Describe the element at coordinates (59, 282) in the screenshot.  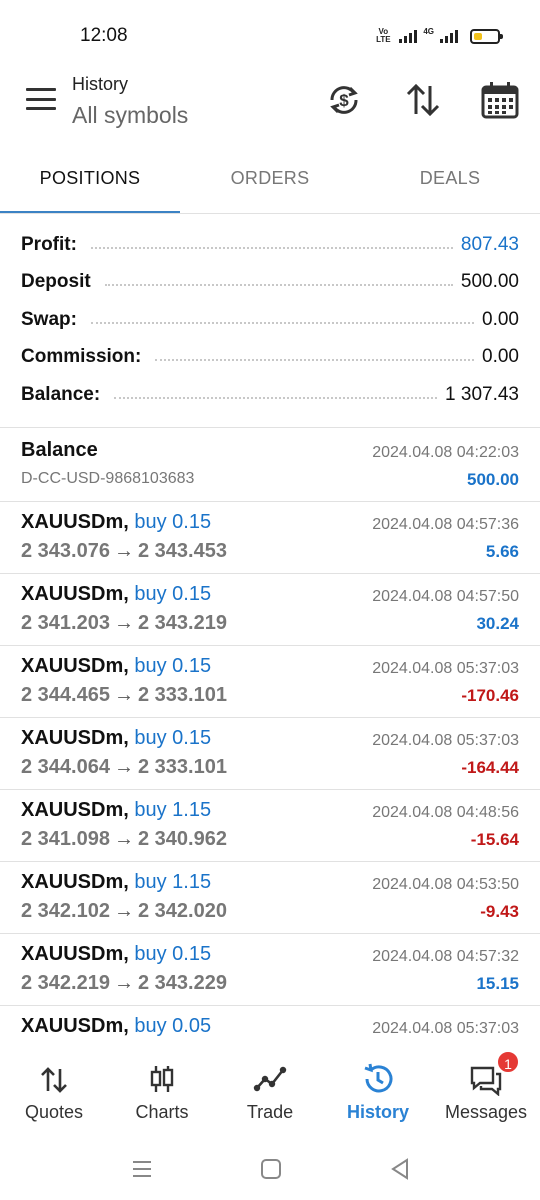
I see `deposit-label: Deposit` at that location.